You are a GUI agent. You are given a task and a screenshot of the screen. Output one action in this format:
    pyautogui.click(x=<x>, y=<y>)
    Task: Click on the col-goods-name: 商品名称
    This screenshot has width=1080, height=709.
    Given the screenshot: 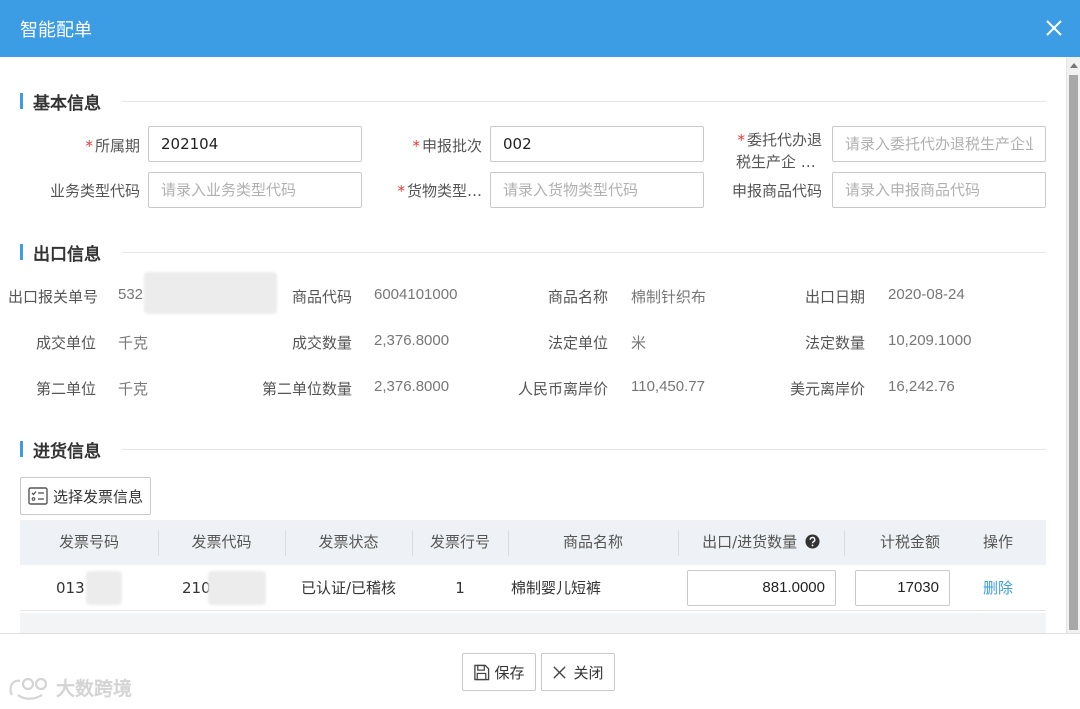 What is the action you would take?
    pyautogui.click(x=592, y=542)
    